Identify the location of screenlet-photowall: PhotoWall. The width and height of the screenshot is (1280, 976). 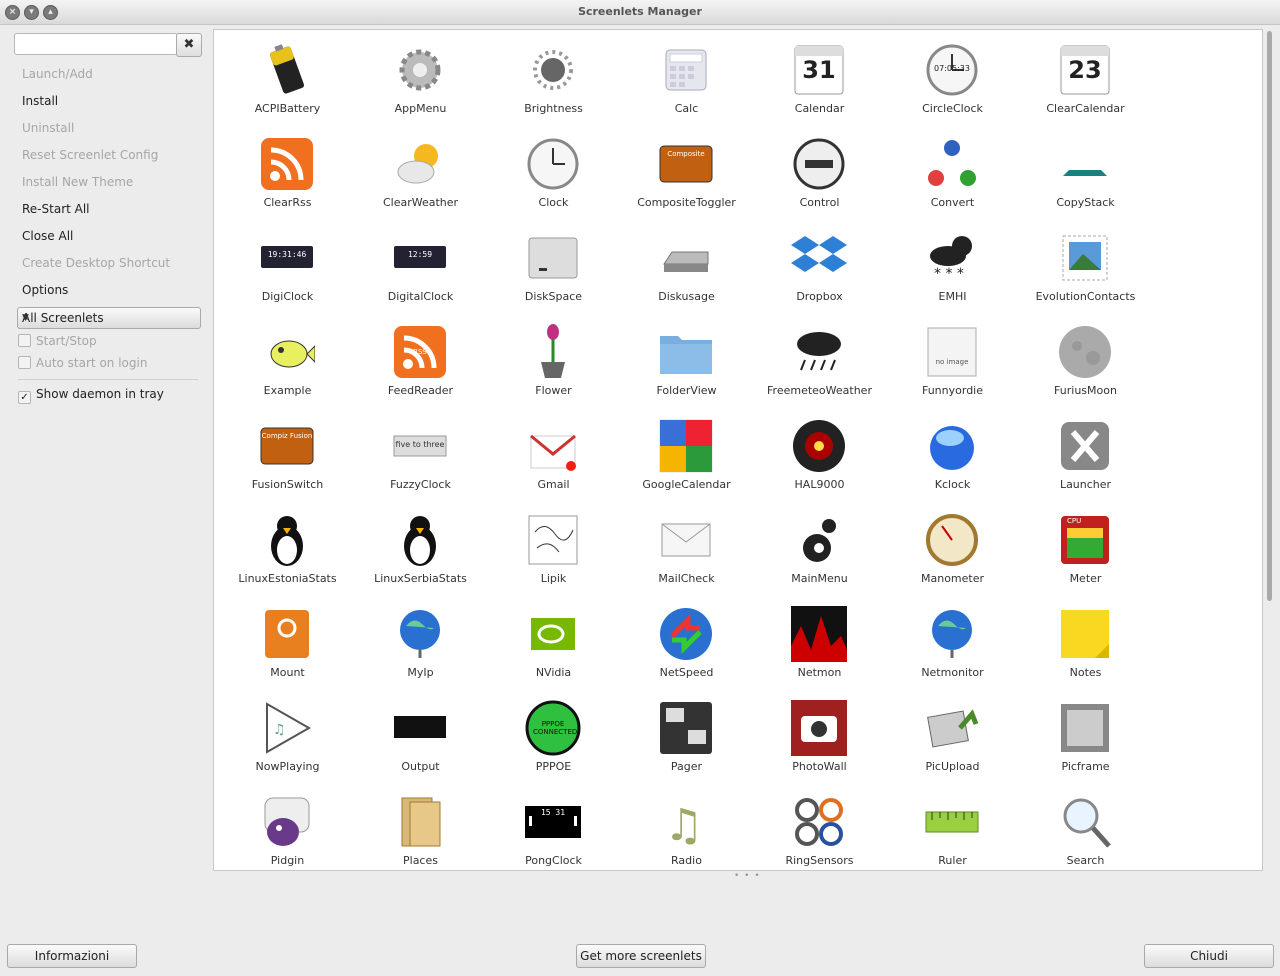
(819, 735).